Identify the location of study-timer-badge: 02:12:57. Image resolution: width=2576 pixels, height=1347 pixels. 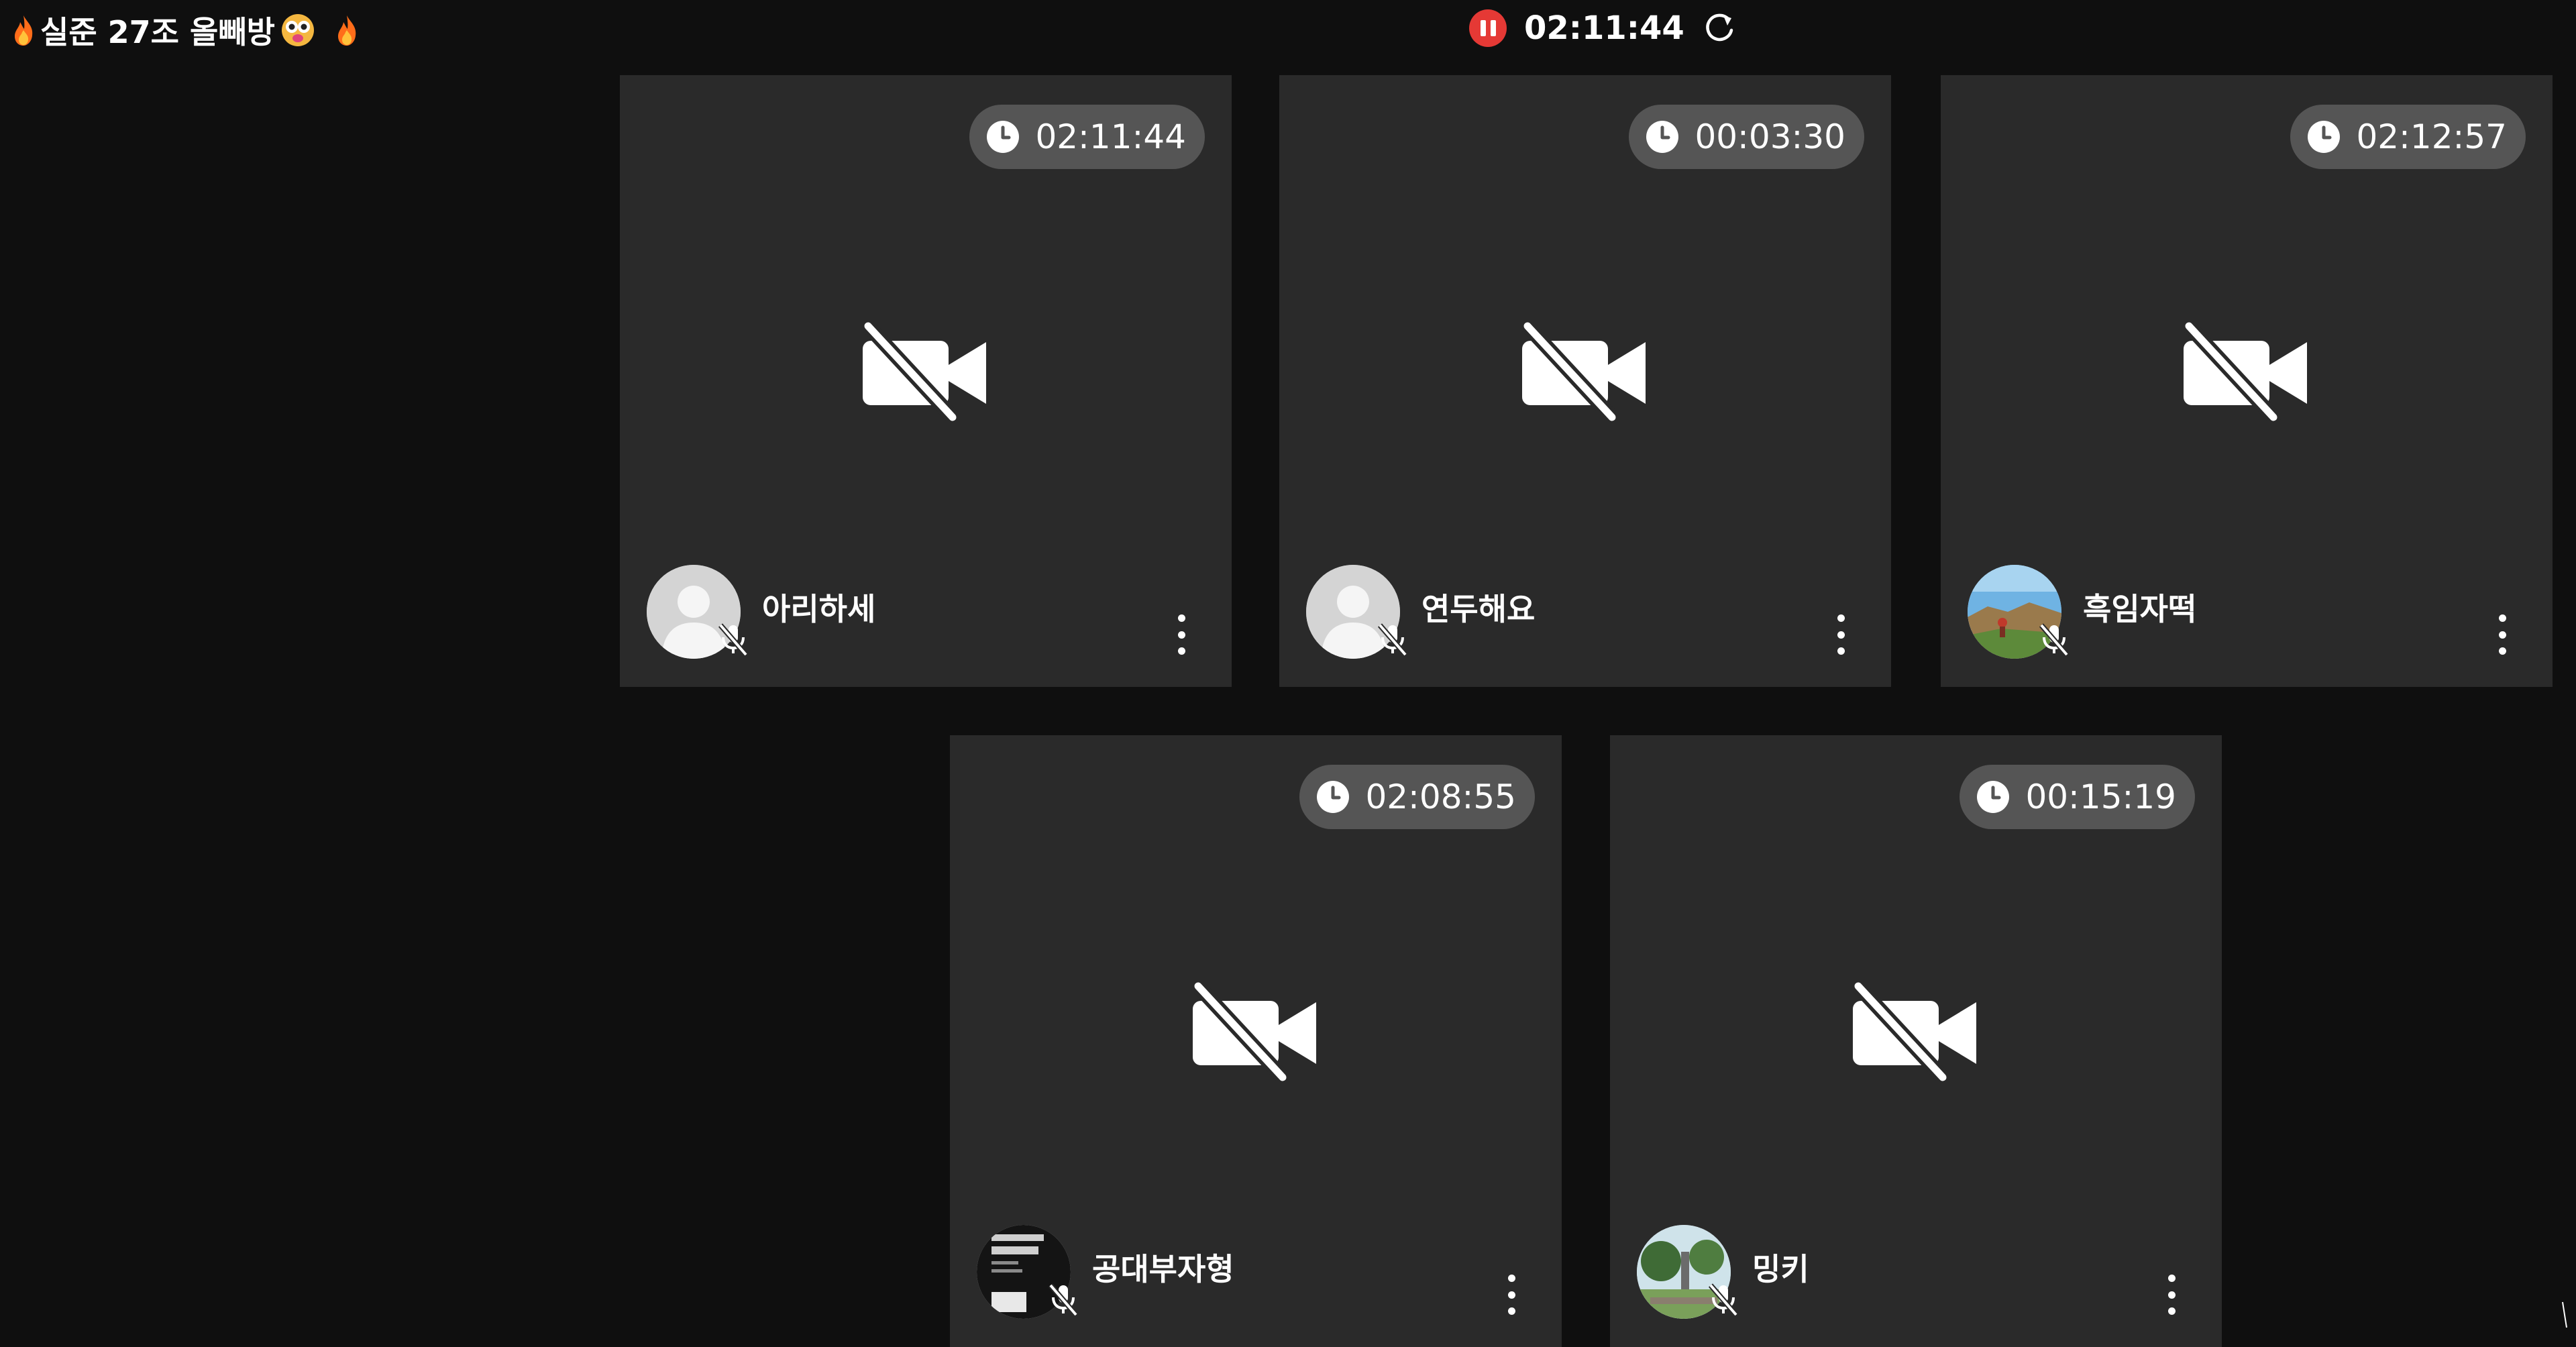
(2408, 137).